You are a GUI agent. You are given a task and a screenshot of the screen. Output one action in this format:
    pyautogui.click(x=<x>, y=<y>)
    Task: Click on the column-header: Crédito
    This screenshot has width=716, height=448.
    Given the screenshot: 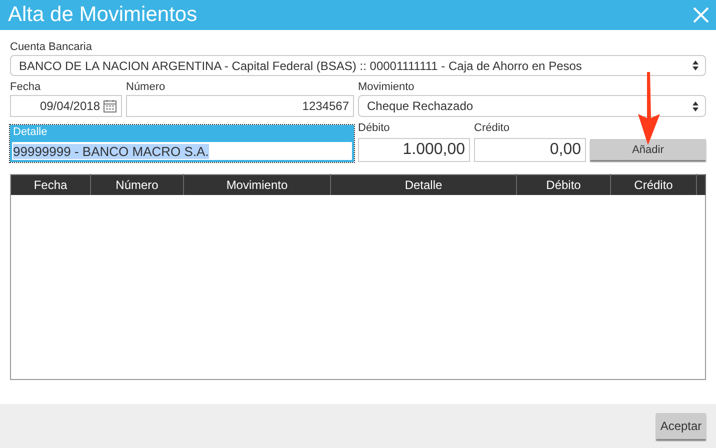 What is the action you would take?
    pyautogui.click(x=653, y=184)
    